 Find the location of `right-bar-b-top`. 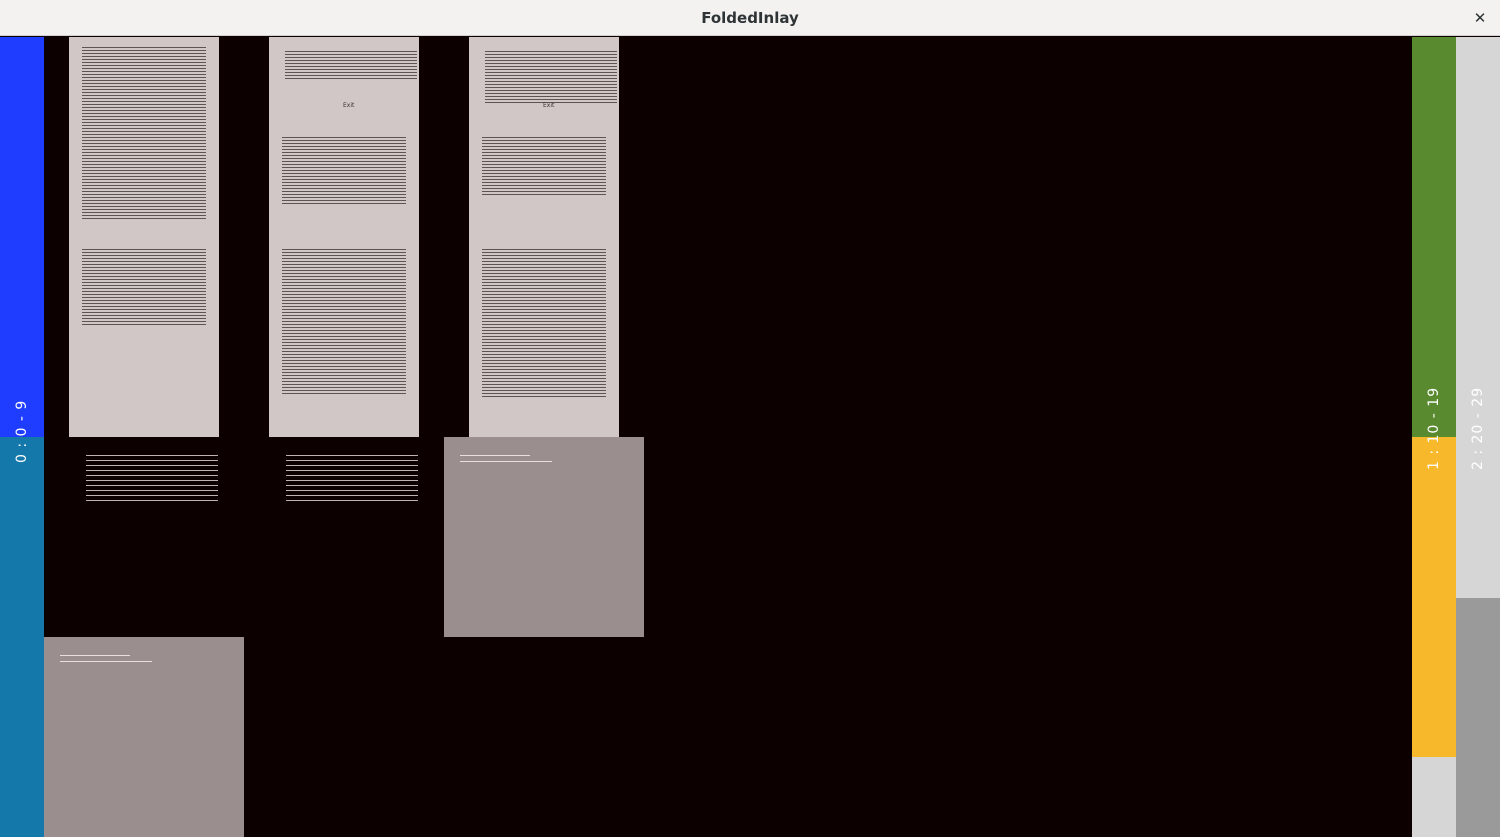

right-bar-b-top is located at coordinates (1478, 317).